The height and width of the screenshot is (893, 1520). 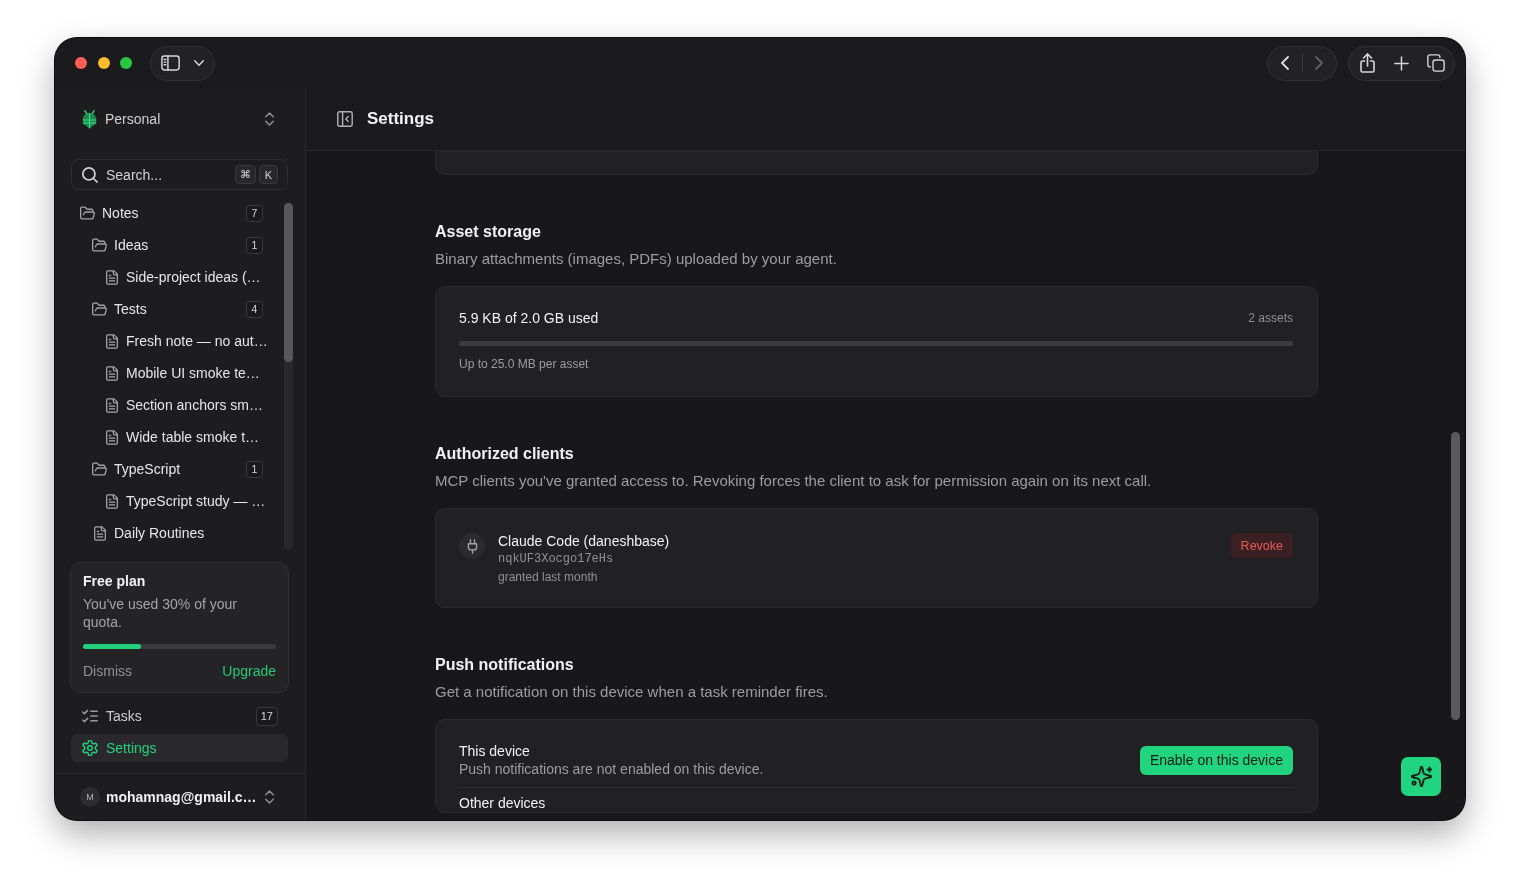 What do you see at coordinates (1435, 63) in the screenshot?
I see `copy-icon` at bounding box center [1435, 63].